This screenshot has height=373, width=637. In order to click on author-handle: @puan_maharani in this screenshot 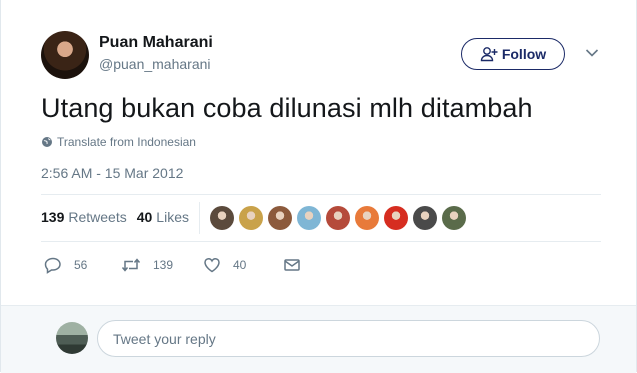, I will do `click(155, 64)`.